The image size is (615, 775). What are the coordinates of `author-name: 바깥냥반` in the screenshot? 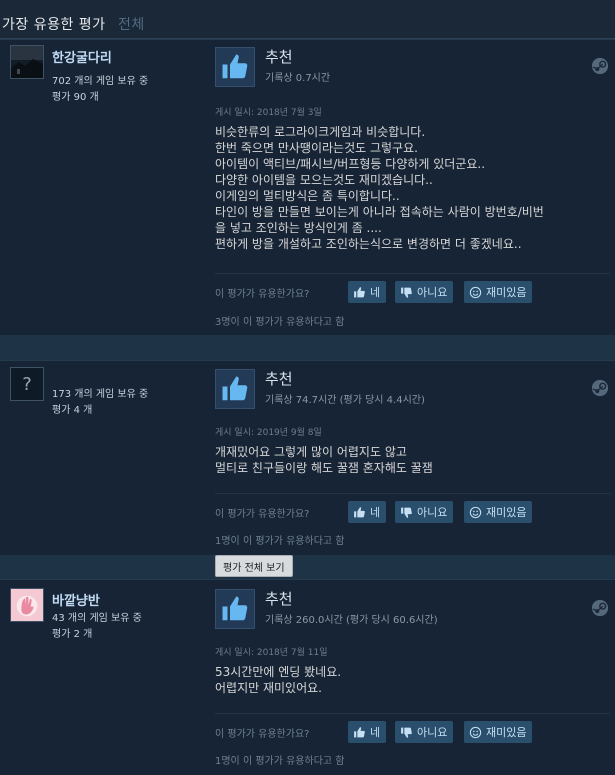 It's located at (76, 599).